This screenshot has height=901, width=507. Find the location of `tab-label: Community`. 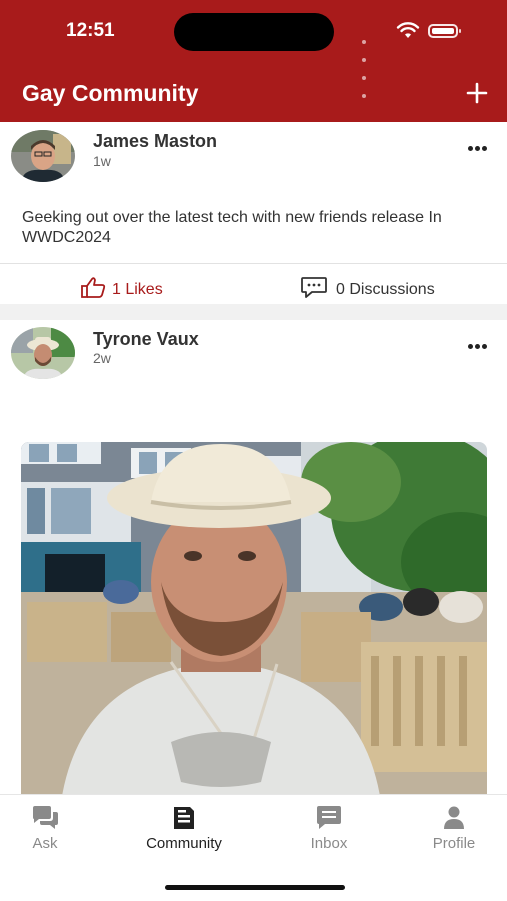

tab-label: Community is located at coordinates (184, 843).